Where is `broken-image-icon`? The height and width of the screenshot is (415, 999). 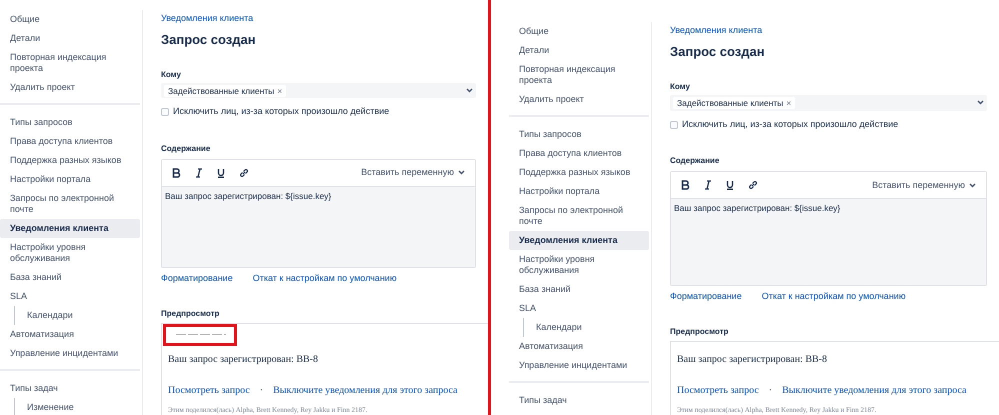 broken-image-icon is located at coordinates (201, 334).